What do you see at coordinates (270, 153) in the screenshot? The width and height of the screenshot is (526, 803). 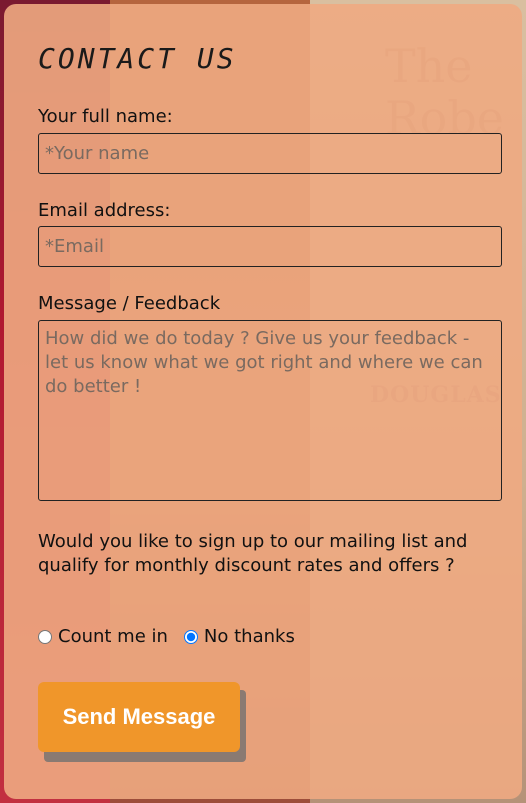 I see `name-input` at bounding box center [270, 153].